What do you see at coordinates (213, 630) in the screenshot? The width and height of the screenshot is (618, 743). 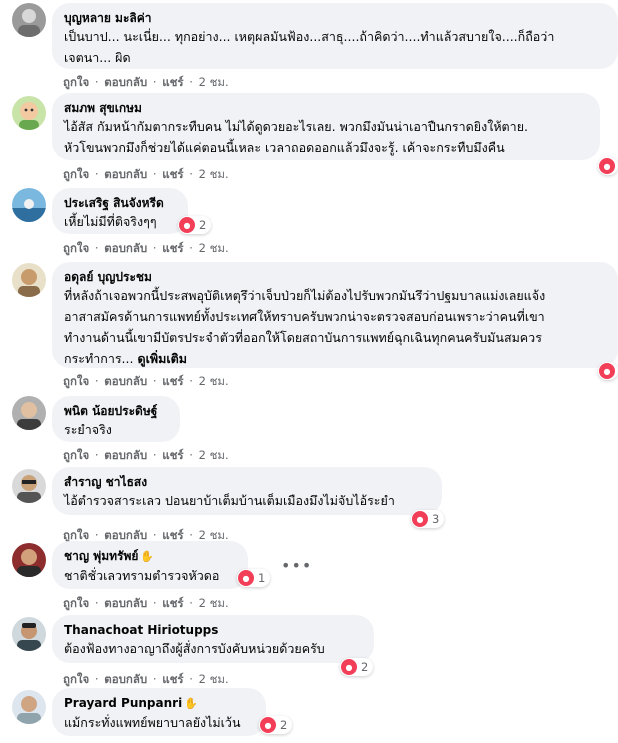 I see `comment-author: Thanachoat Hiriotupps` at bounding box center [213, 630].